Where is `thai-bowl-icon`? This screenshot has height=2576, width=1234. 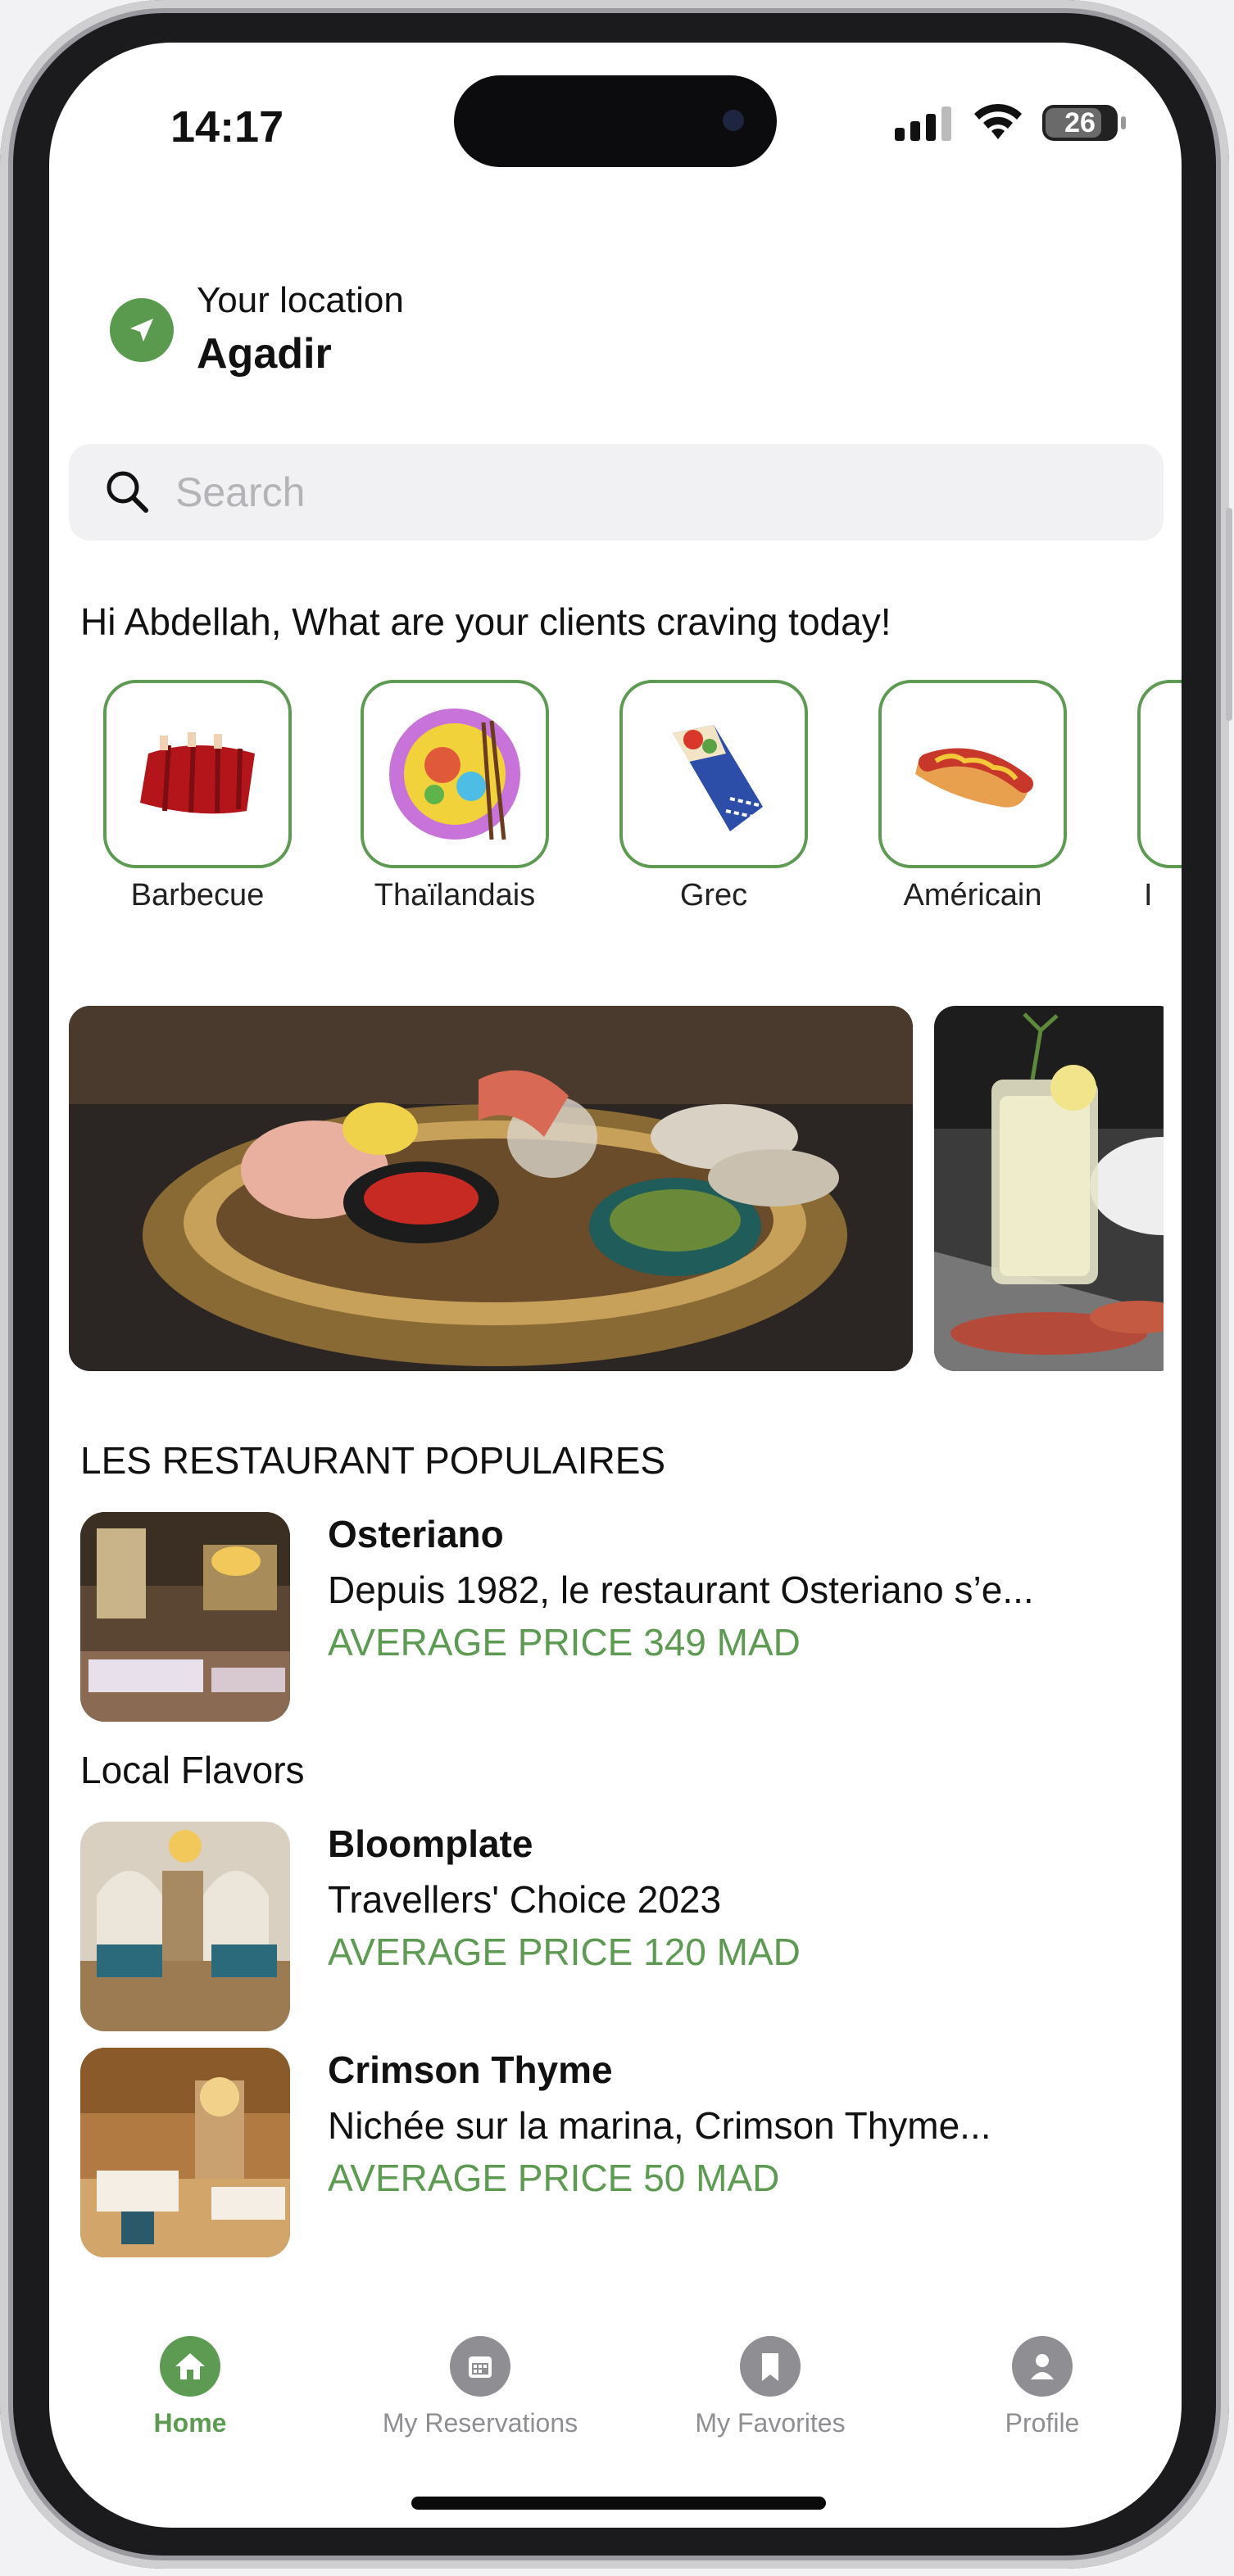 thai-bowl-icon is located at coordinates (455, 774).